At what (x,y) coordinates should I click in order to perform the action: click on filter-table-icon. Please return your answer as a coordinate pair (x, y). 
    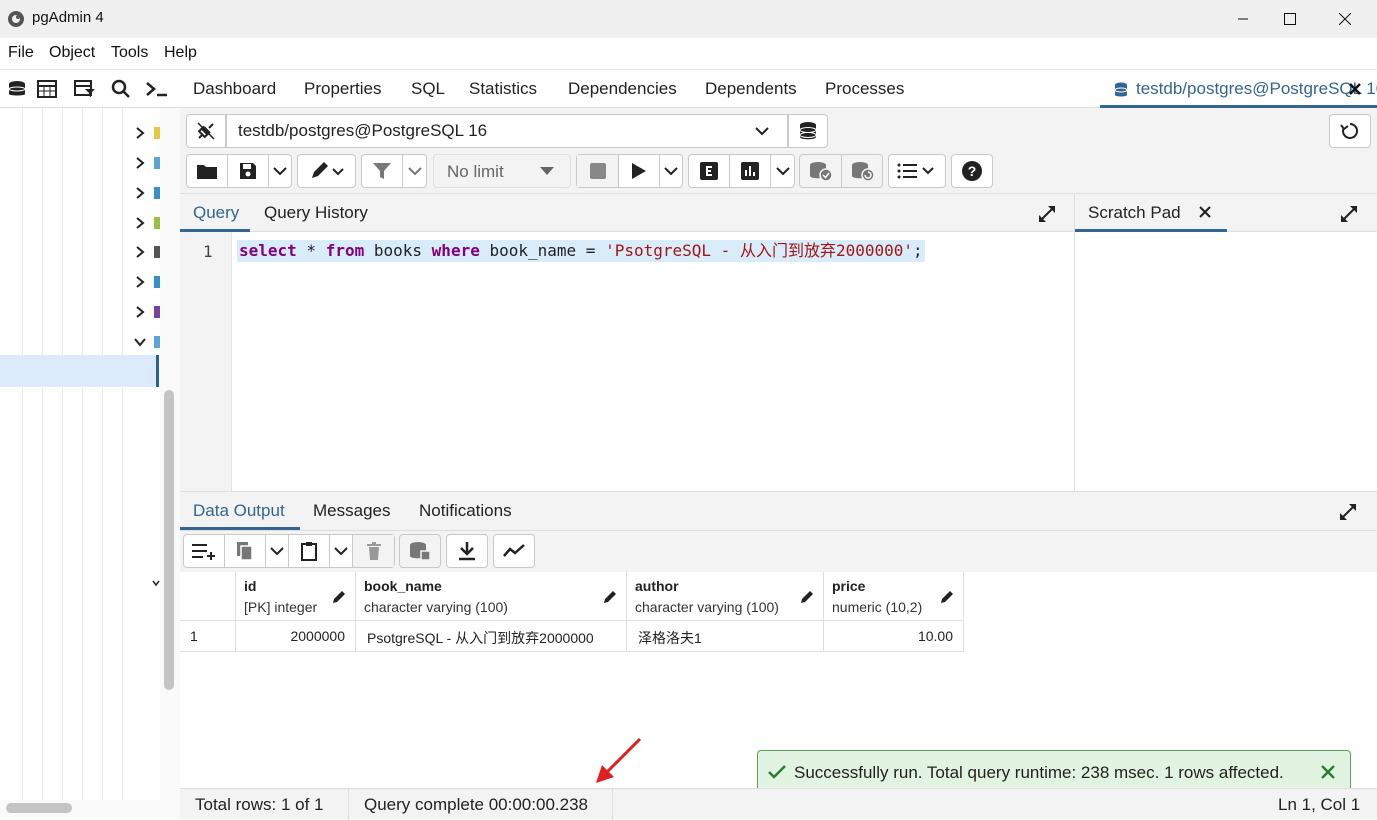
    Looking at the image, I should click on (85, 89).